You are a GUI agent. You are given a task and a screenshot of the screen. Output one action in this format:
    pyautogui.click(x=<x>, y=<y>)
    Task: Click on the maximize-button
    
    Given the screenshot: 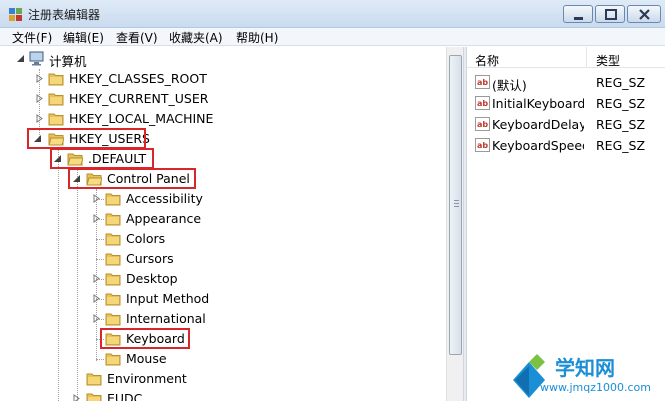 What is the action you would take?
    pyautogui.click(x=610, y=14)
    